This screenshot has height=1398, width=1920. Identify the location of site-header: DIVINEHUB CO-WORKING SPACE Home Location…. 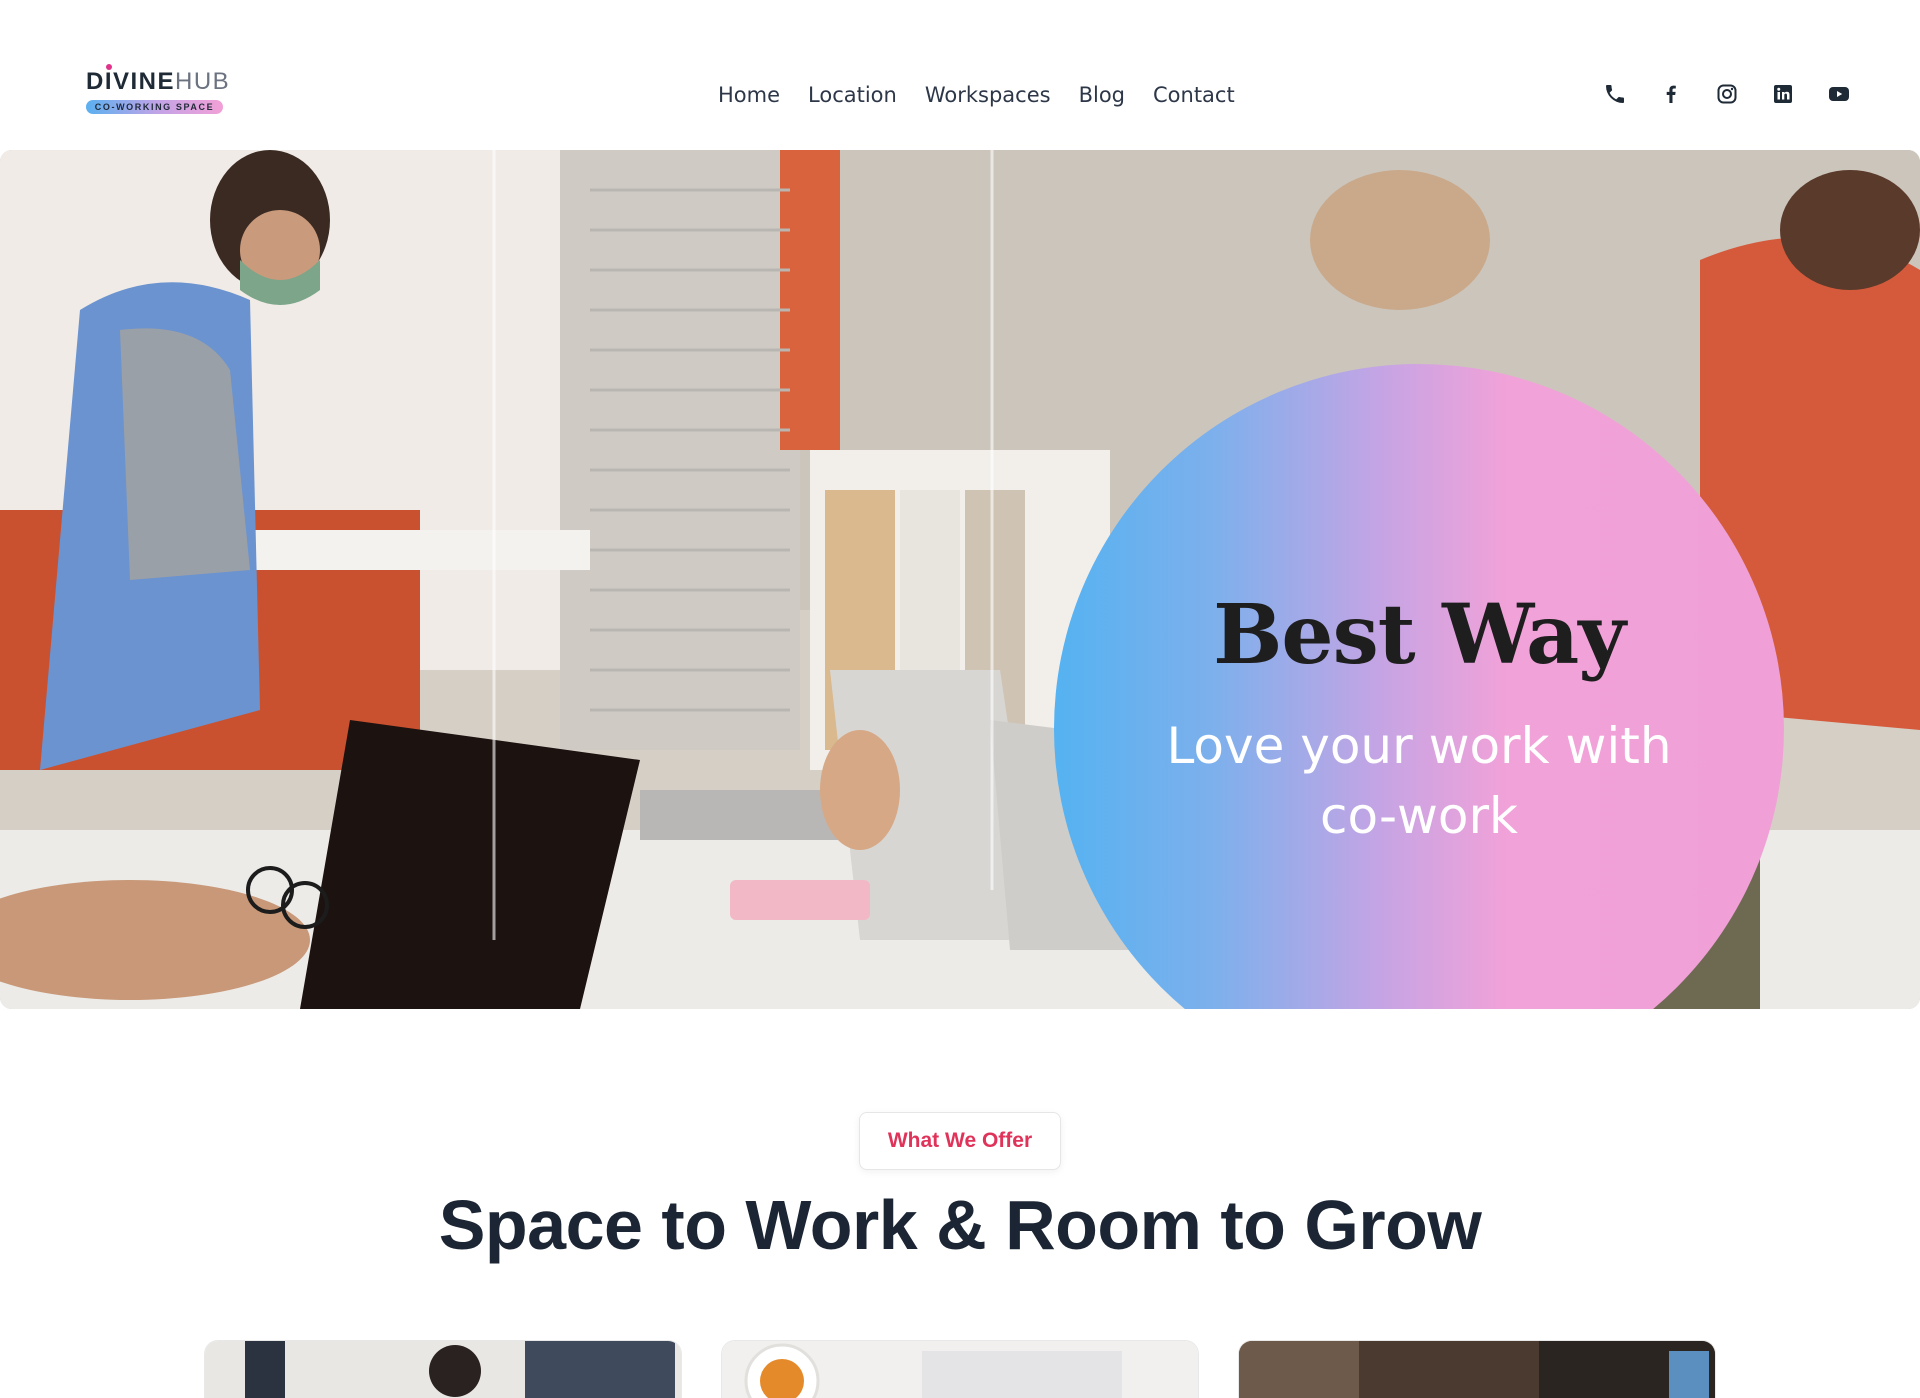
(960, 75).